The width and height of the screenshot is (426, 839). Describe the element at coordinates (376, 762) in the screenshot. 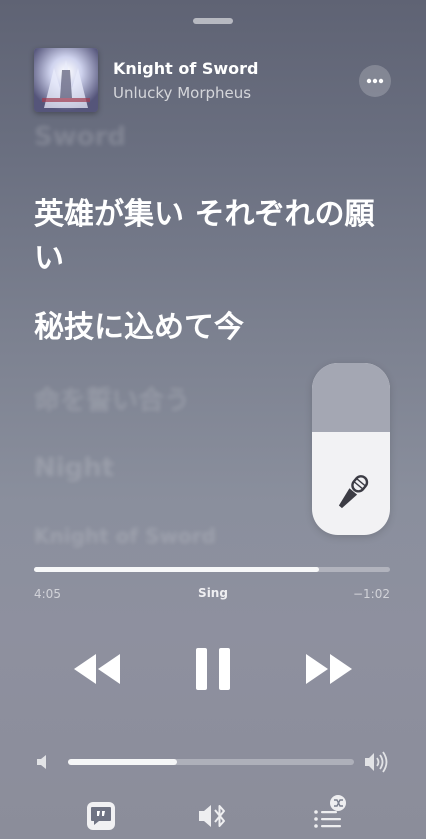

I see `volume-max-icon` at that location.